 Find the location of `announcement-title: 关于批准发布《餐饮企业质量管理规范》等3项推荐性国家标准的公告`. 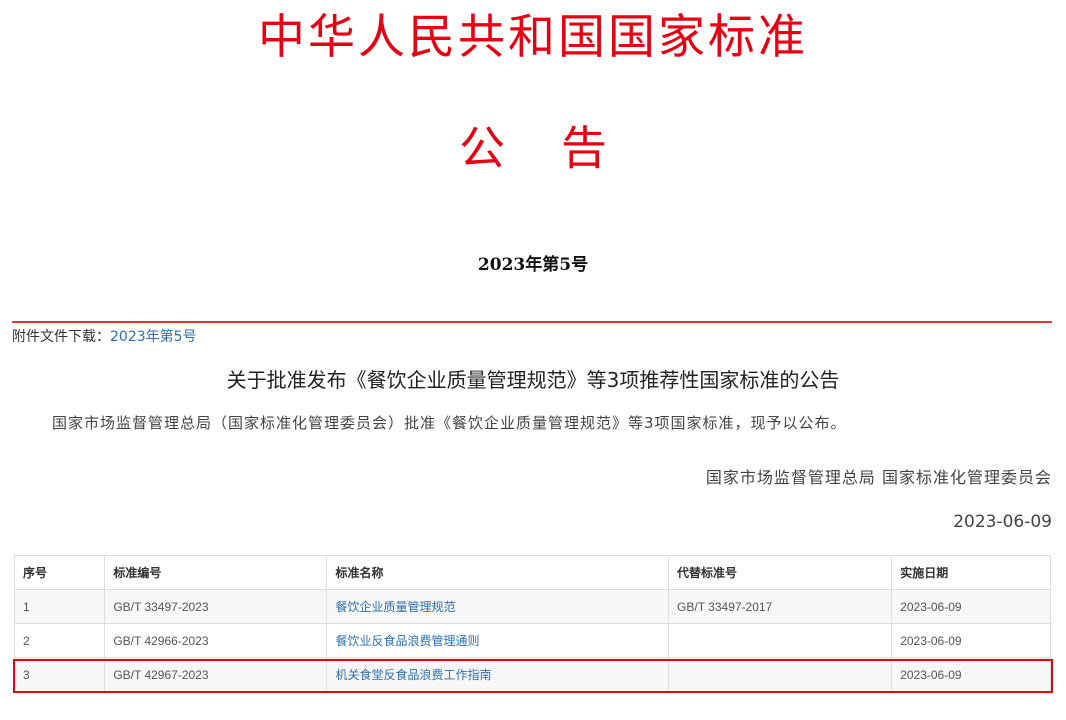

announcement-title: 关于批准发布《餐饮企业质量管理规范》等3项推荐性国家标准的公告 is located at coordinates (533, 378).